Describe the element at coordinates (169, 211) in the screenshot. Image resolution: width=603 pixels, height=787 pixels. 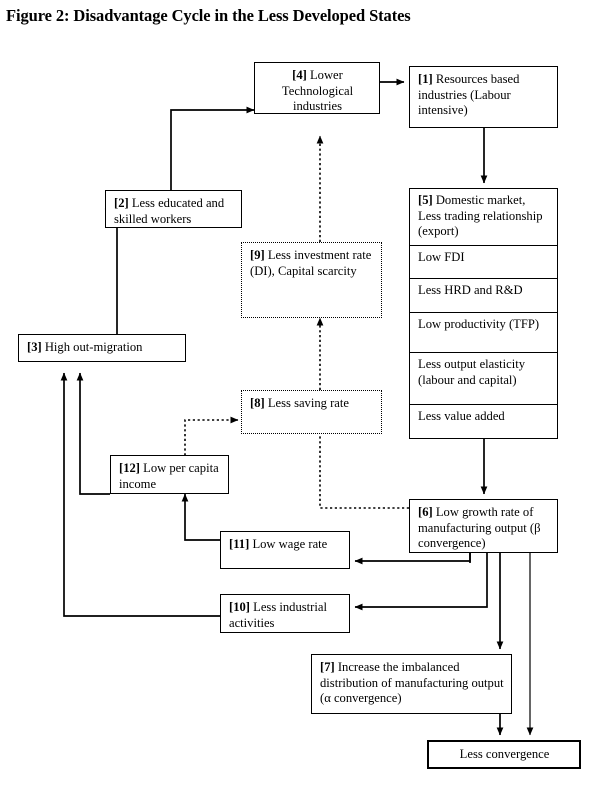
I see `node-2-label: [2] Less educated and skilled workers` at that location.